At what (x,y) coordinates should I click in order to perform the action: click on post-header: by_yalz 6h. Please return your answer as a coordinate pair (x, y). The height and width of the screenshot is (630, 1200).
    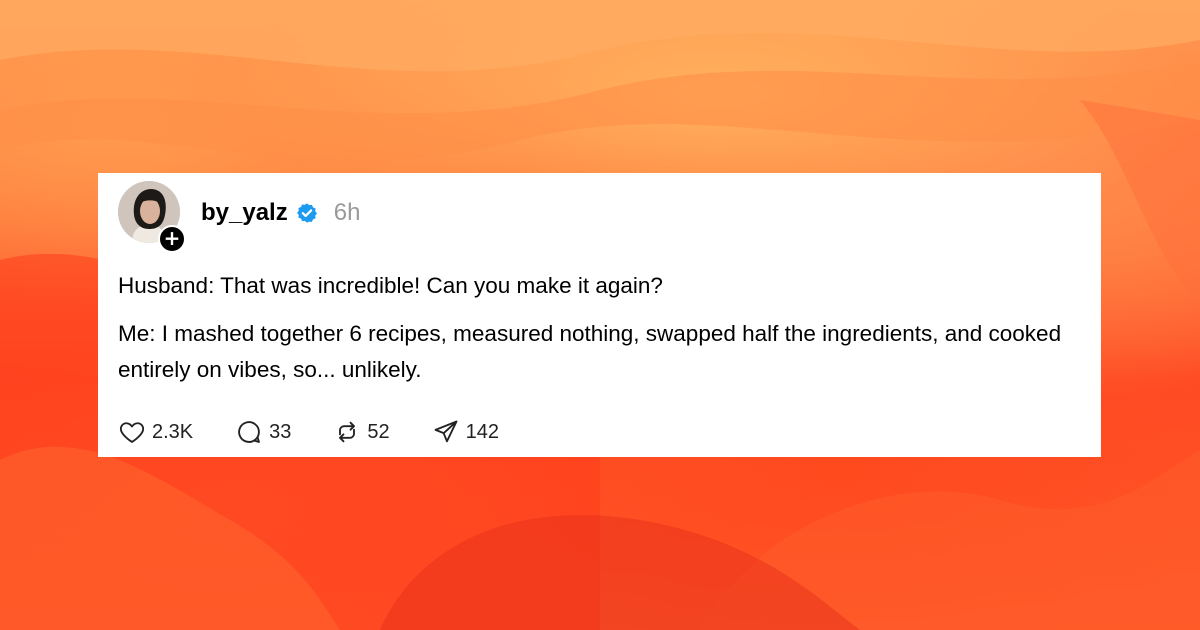
    Looking at the image, I should click on (280, 213).